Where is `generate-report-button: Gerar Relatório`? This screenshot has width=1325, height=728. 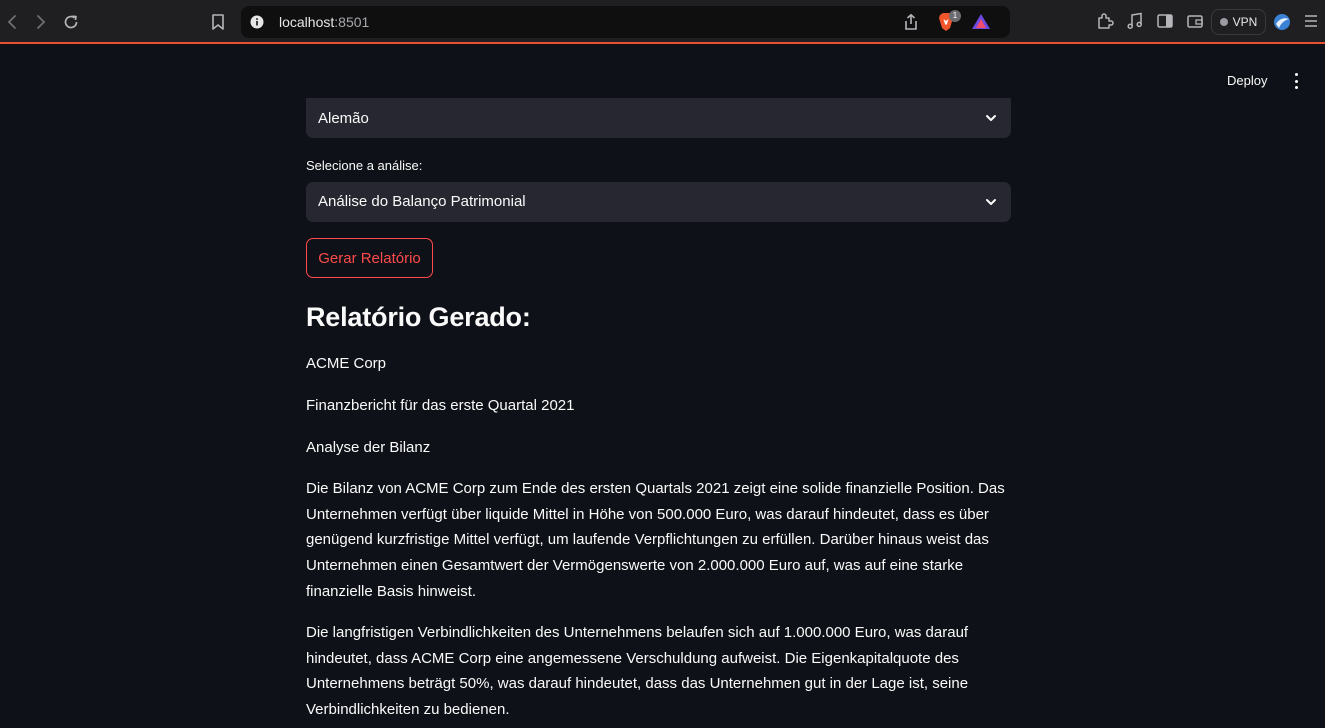
generate-report-button: Gerar Relatório is located at coordinates (369, 258).